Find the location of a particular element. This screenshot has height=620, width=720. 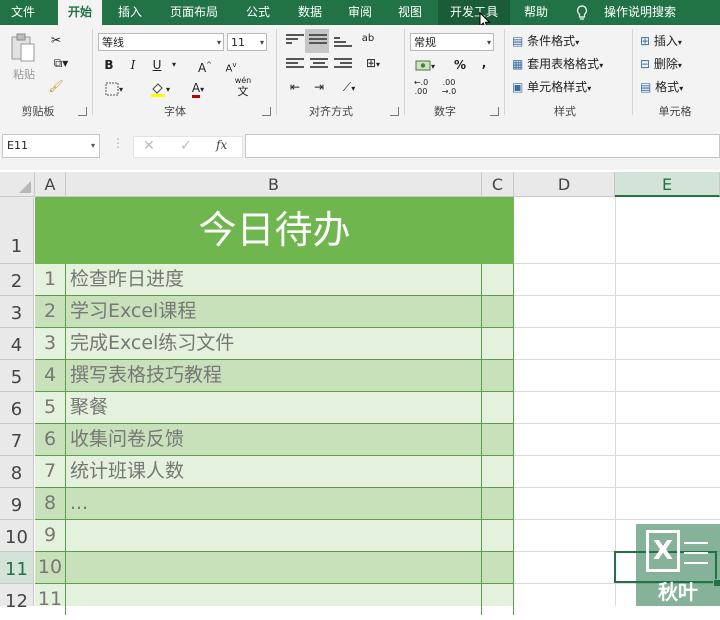

lightbulb-icon is located at coordinates (582, 12).